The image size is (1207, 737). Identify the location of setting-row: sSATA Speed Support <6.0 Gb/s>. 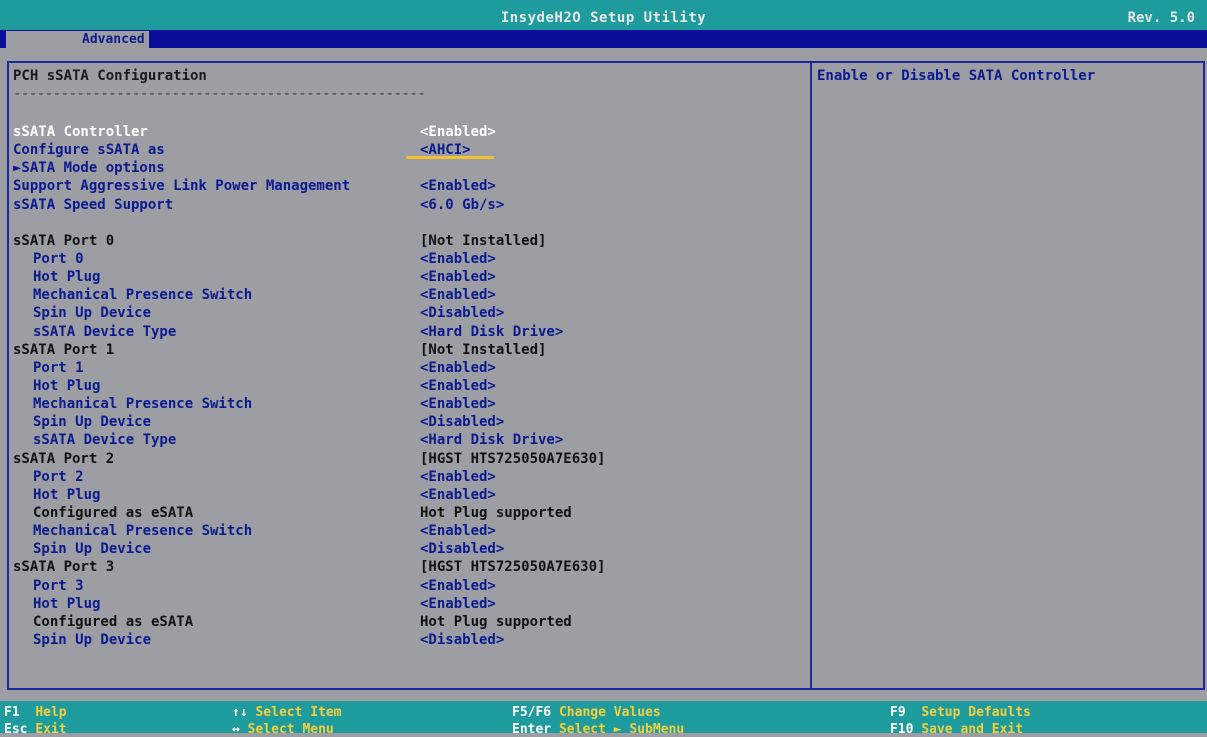
(408, 206).